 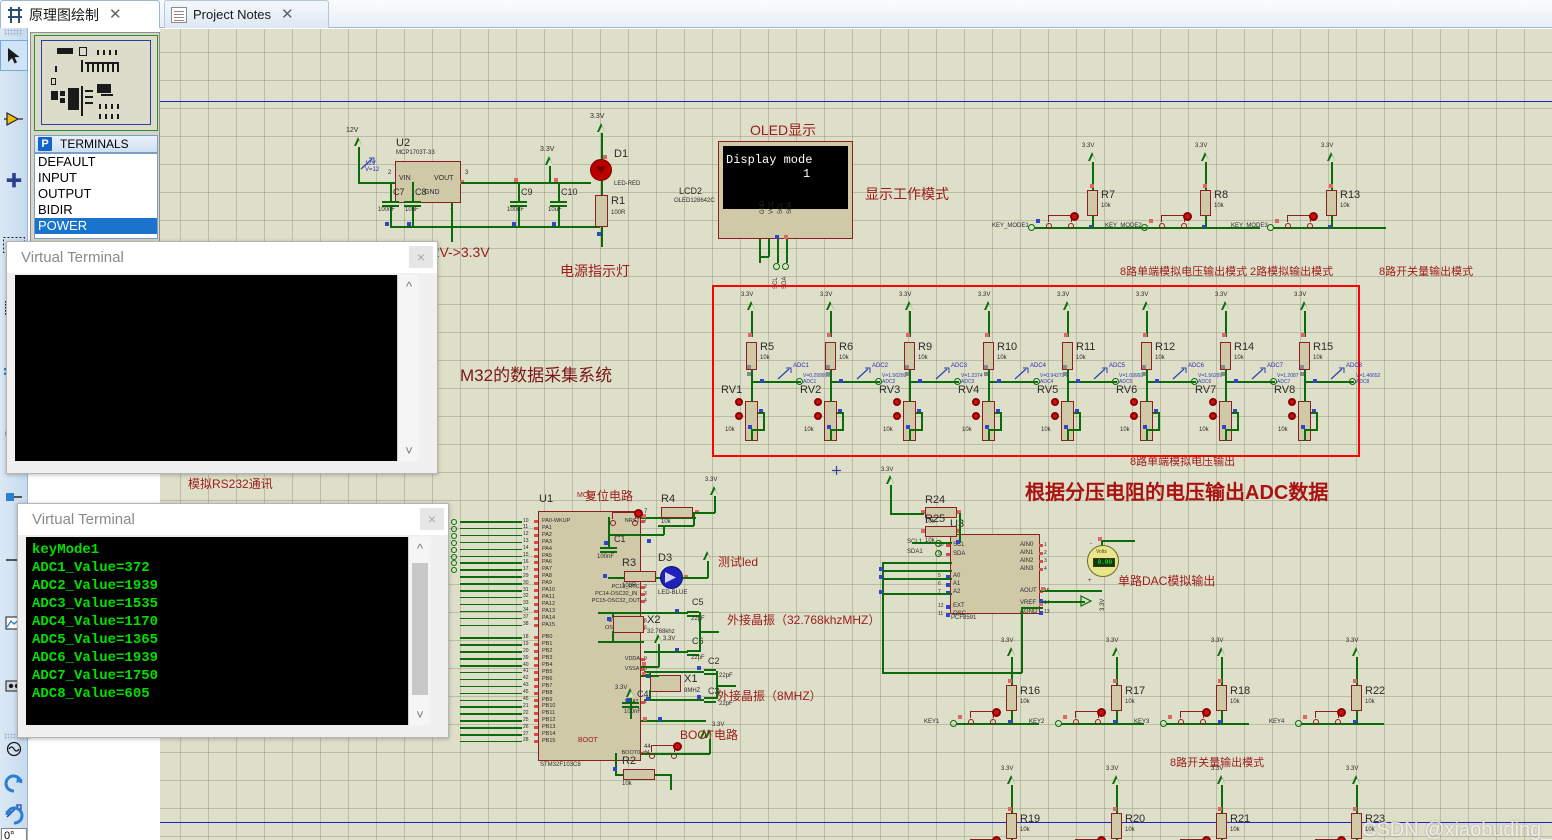 I want to click on mcu-pin-name: PB8, so click(x=547, y=692).